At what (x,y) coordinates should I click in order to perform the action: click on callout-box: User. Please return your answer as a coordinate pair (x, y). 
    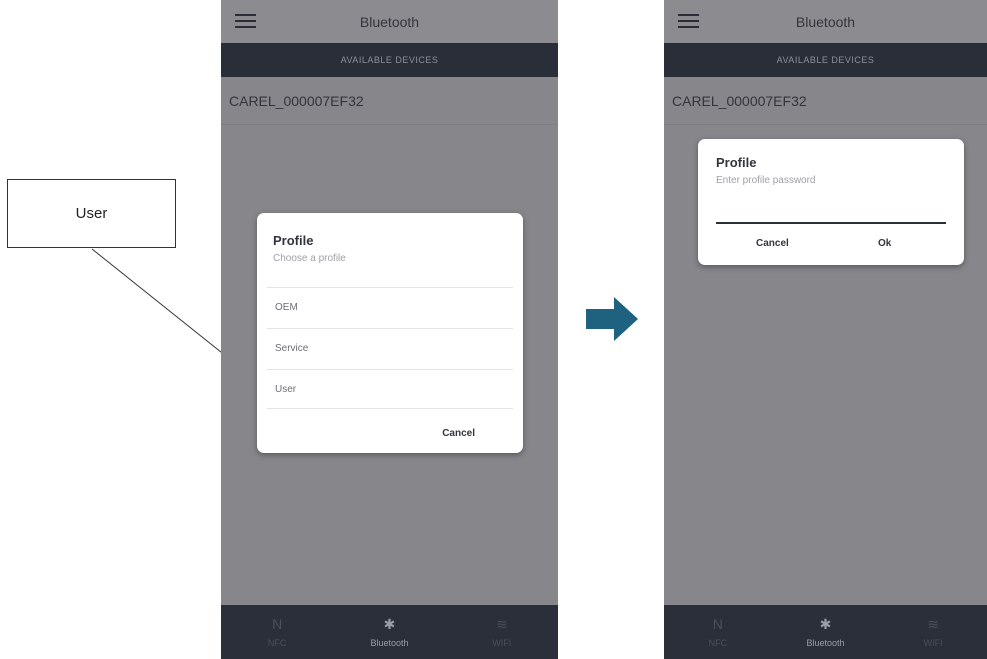
    Looking at the image, I should click on (91, 213).